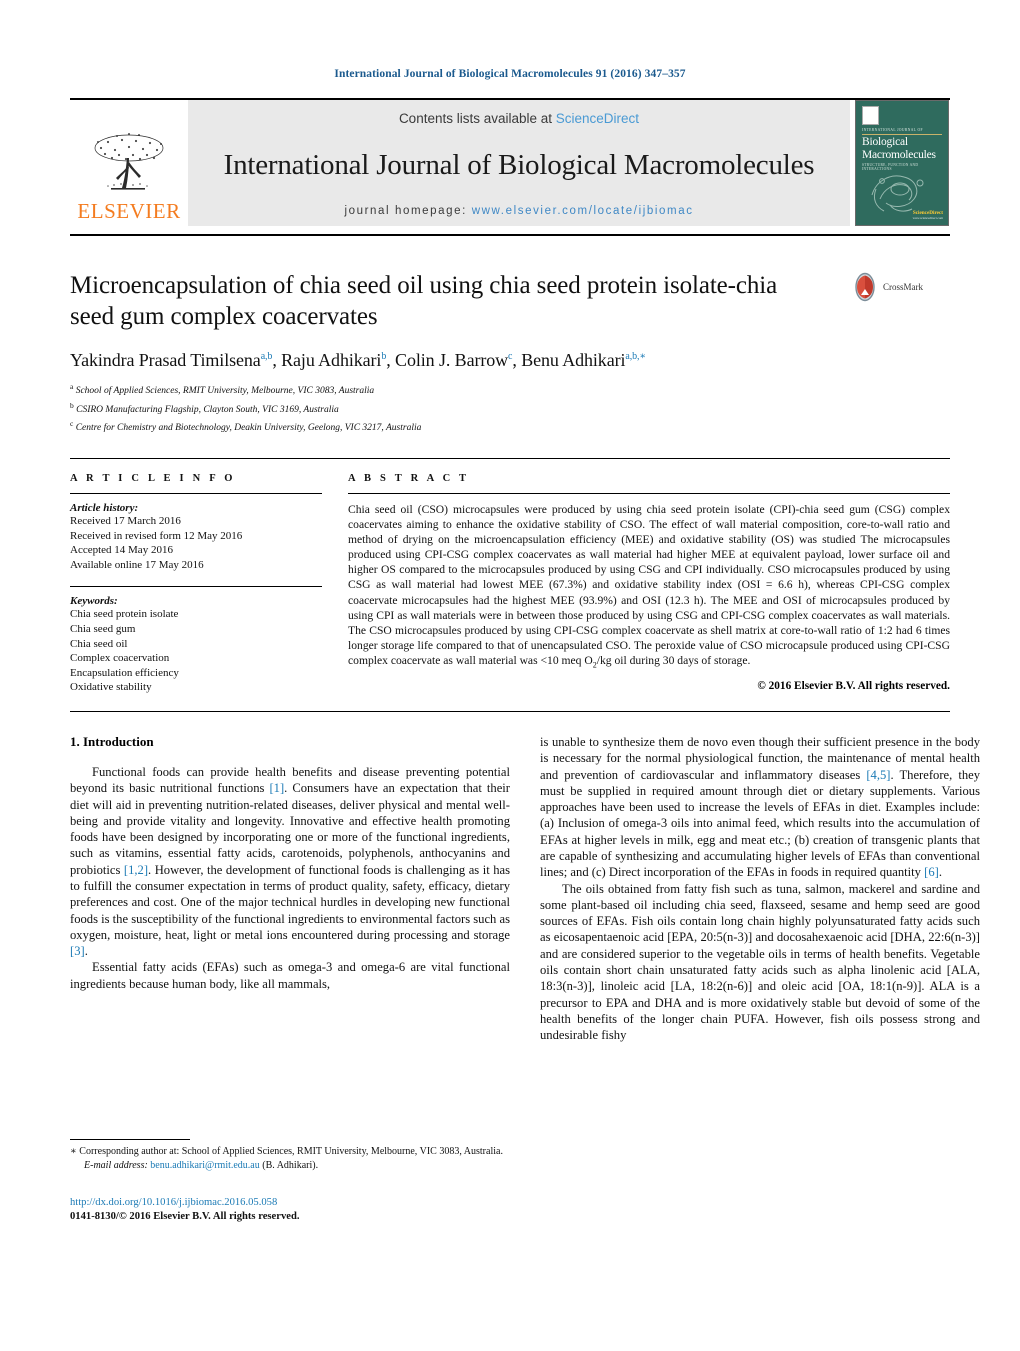  I want to click on citation-ref-3: [3], so click(77, 951).